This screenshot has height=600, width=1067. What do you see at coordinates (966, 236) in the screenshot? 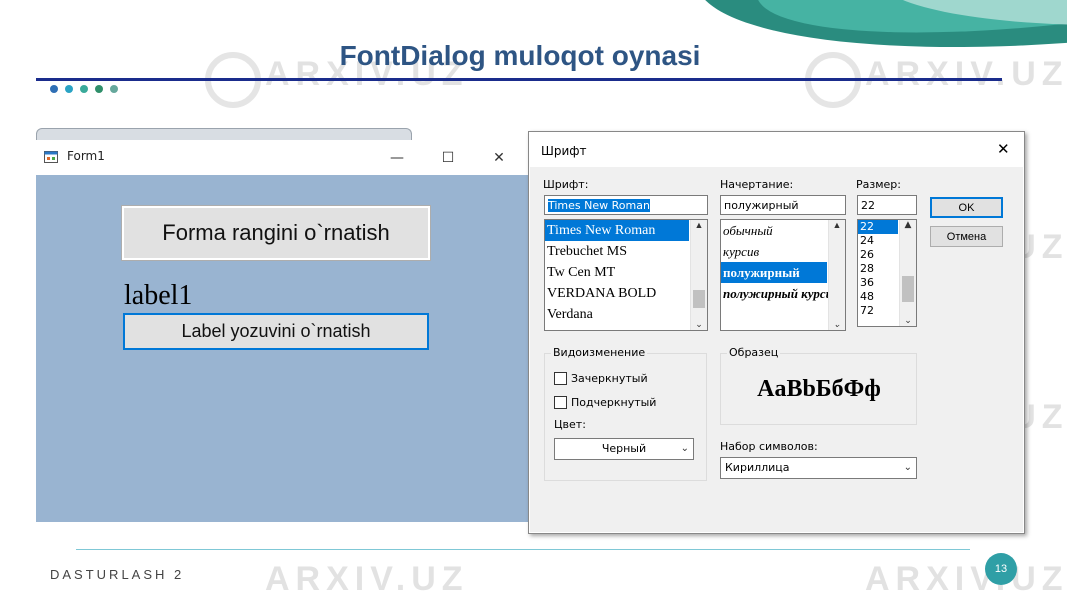
I see `cancel-button: Отмена` at bounding box center [966, 236].